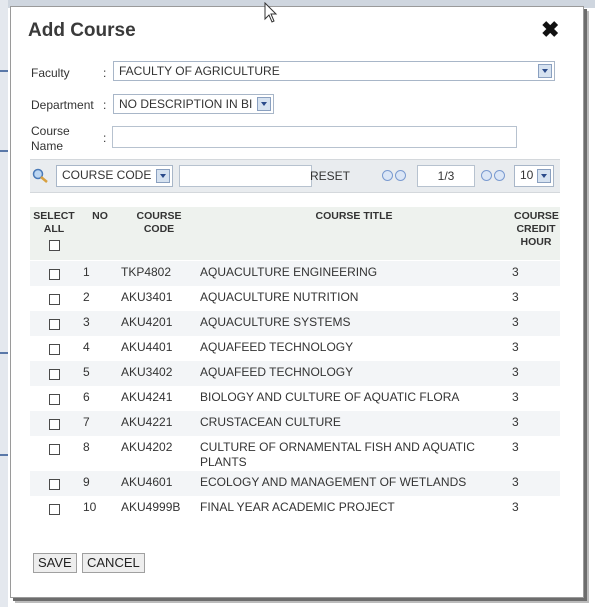  I want to click on row-course-code: AKU4201, so click(147, 322).